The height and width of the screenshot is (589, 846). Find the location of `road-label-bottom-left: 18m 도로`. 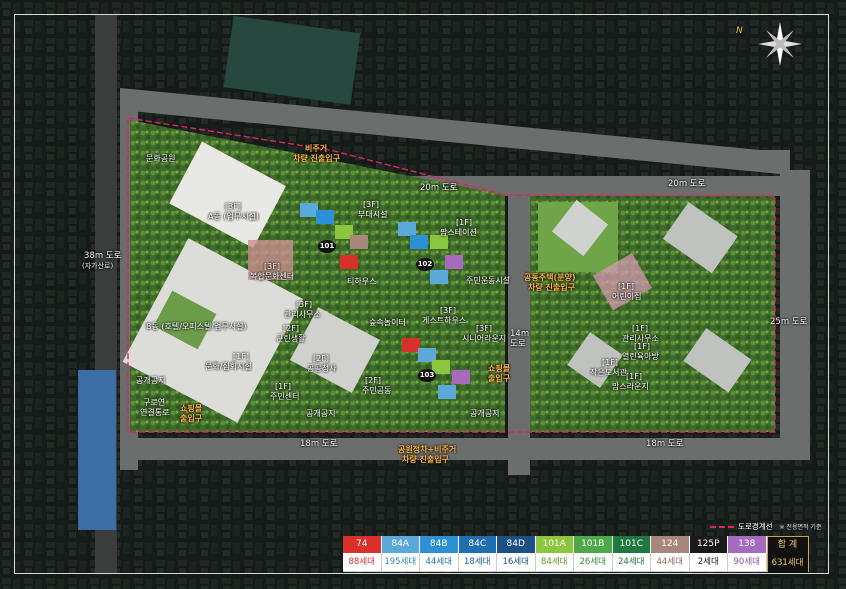

road-label-bottom-left: 18m 도로 is located at coordinates (319, 444).